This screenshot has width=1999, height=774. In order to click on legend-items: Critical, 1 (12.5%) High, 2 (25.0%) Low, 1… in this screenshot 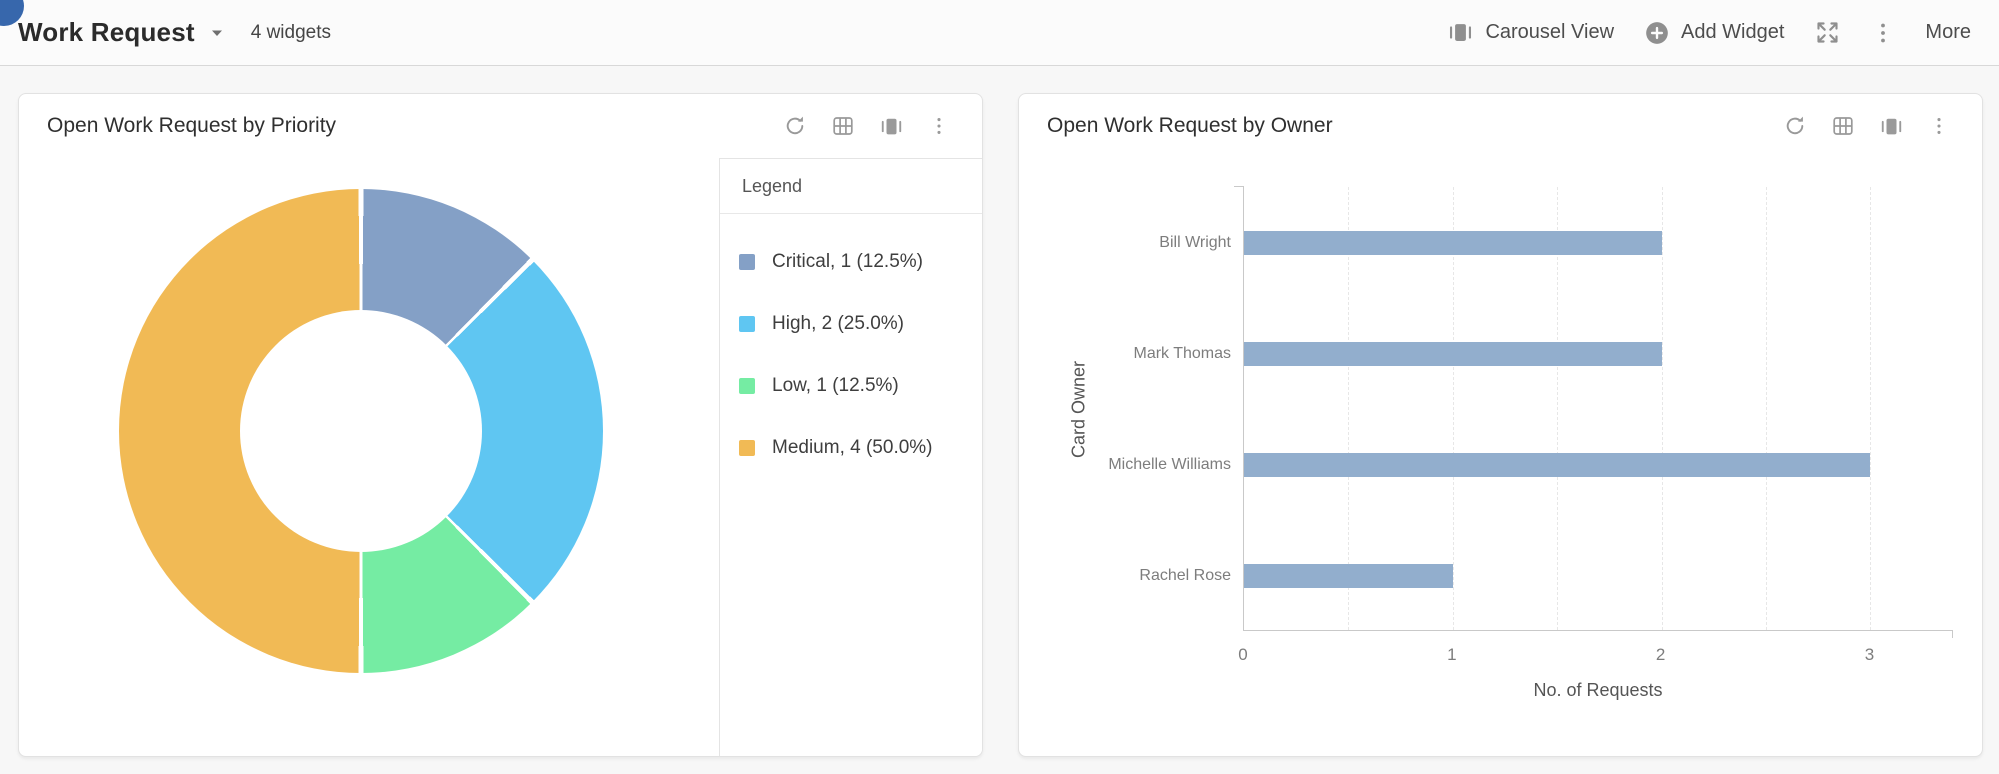, I will do `click(851, 346)`.